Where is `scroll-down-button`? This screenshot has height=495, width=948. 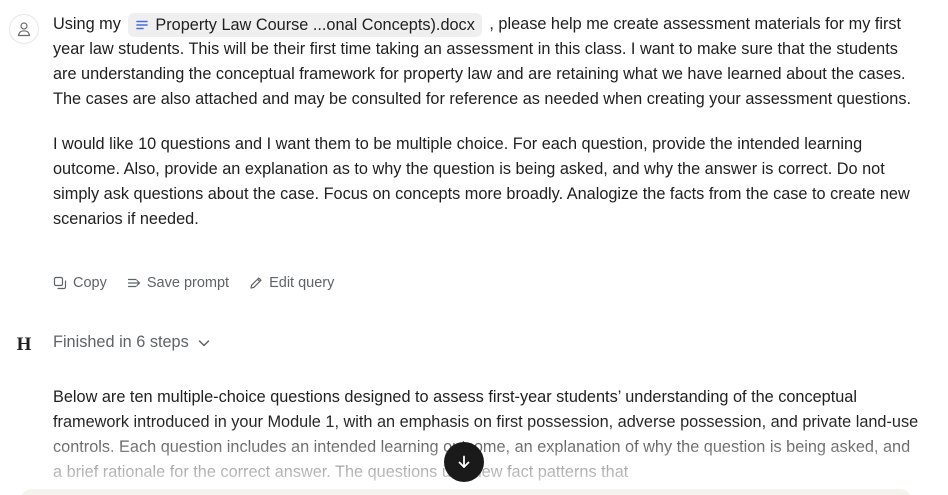
scroll-down-button is located at coordinates (464, 462).